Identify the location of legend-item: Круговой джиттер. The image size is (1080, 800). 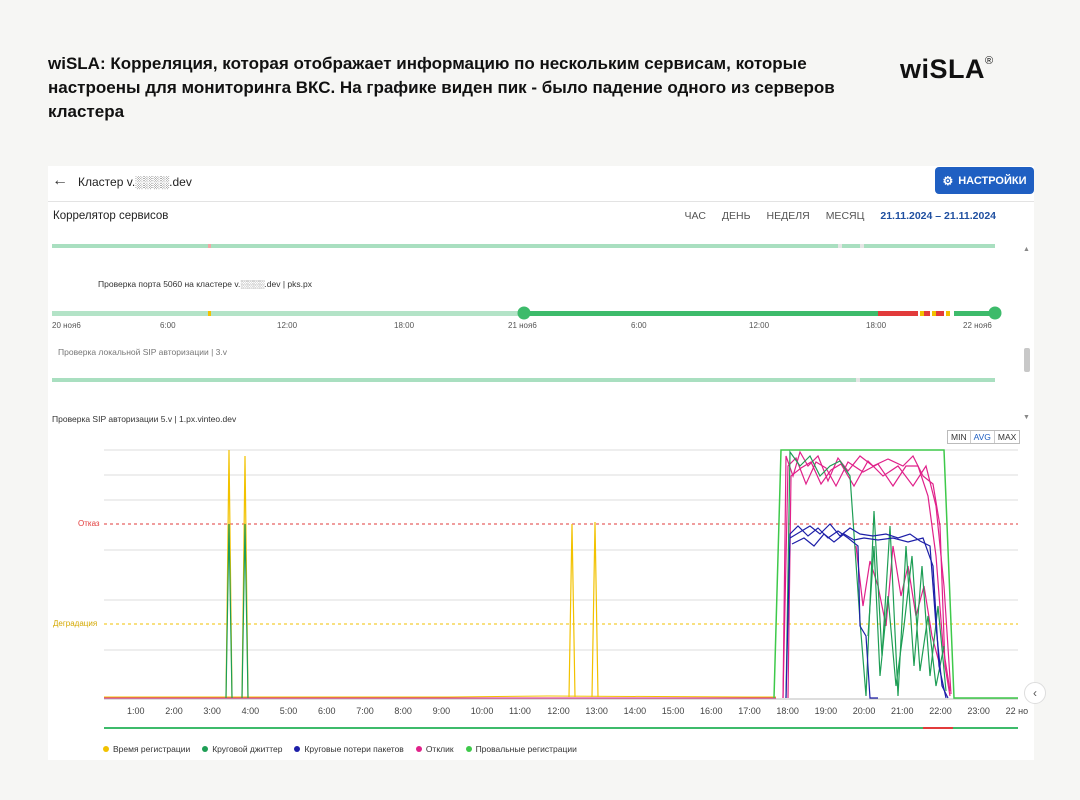
(242, 749).